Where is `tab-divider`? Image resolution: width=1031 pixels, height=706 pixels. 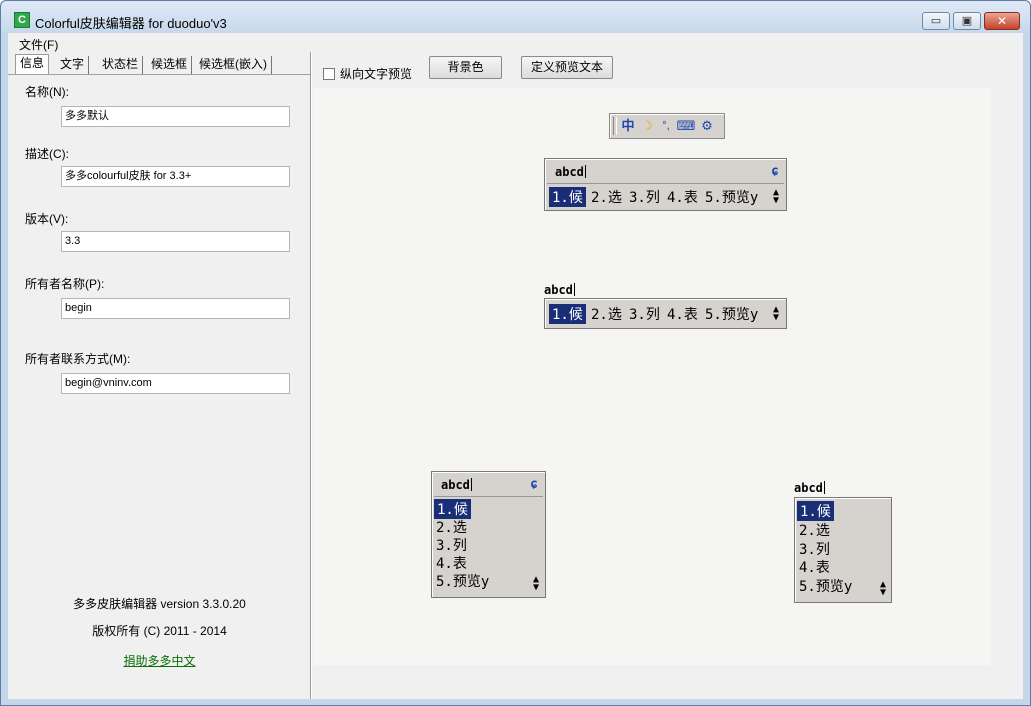
tab-divider is located at coordinates (159, 74).